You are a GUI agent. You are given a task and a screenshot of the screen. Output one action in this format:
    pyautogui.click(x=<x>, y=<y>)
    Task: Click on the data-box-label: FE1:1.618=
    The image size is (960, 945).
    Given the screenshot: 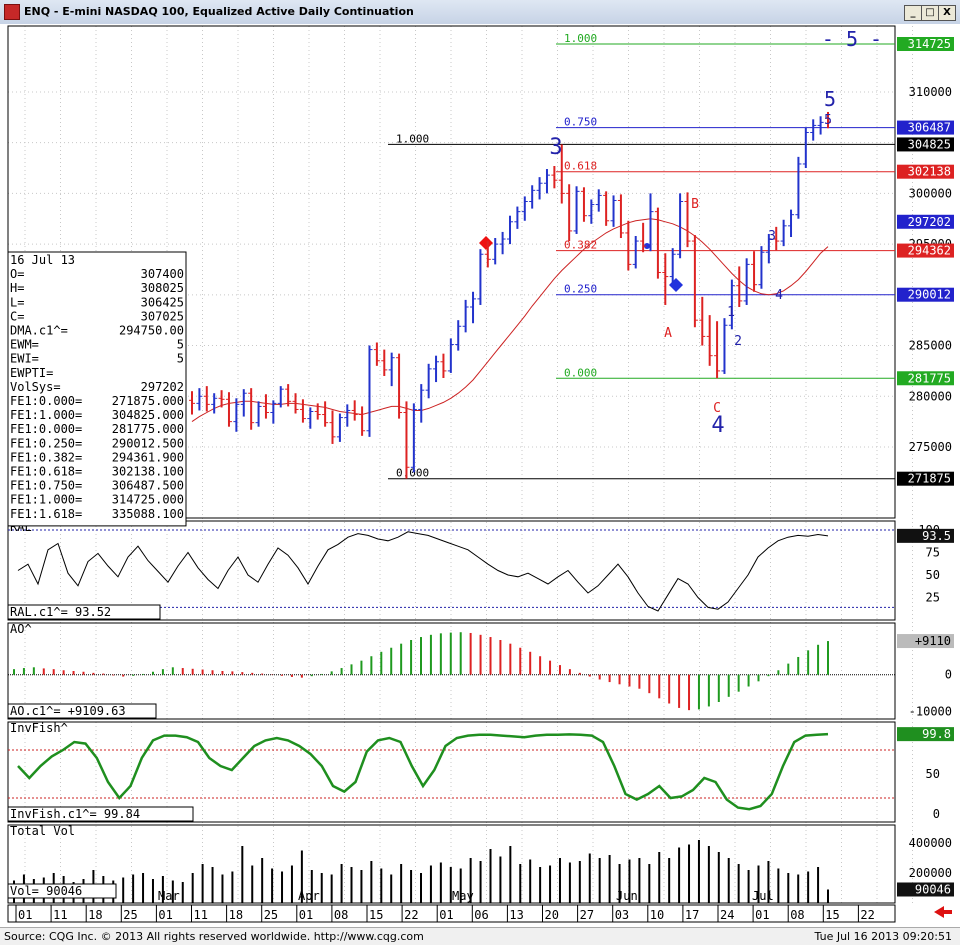 What is the action you would take?
    pyautogui.click(x=46, y=514)
    